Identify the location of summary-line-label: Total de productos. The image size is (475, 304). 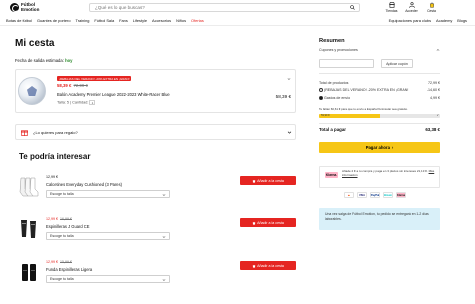
(334, 83).